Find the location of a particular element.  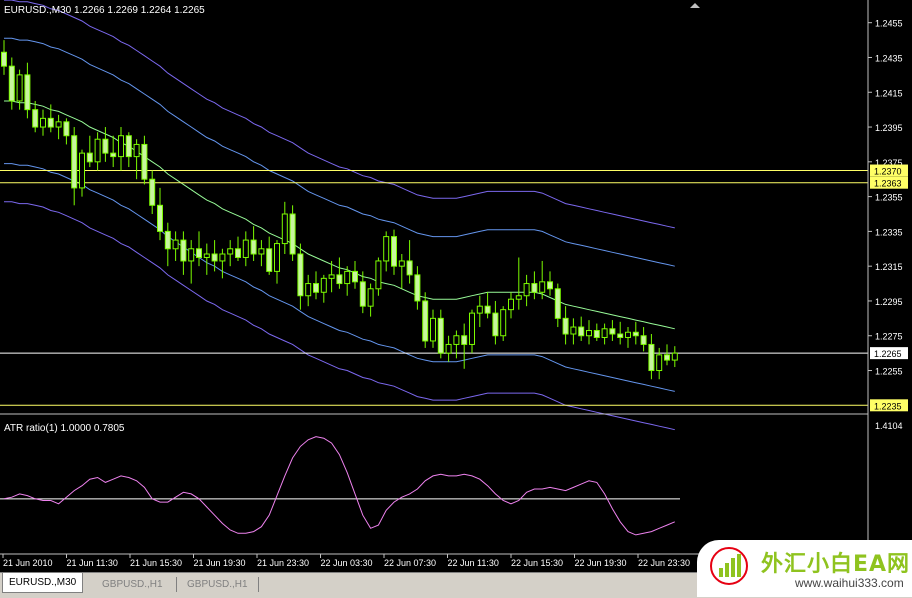

tab-gbpusd-h1: GBPUSD.,H1 is located at coordinates (132, 584).